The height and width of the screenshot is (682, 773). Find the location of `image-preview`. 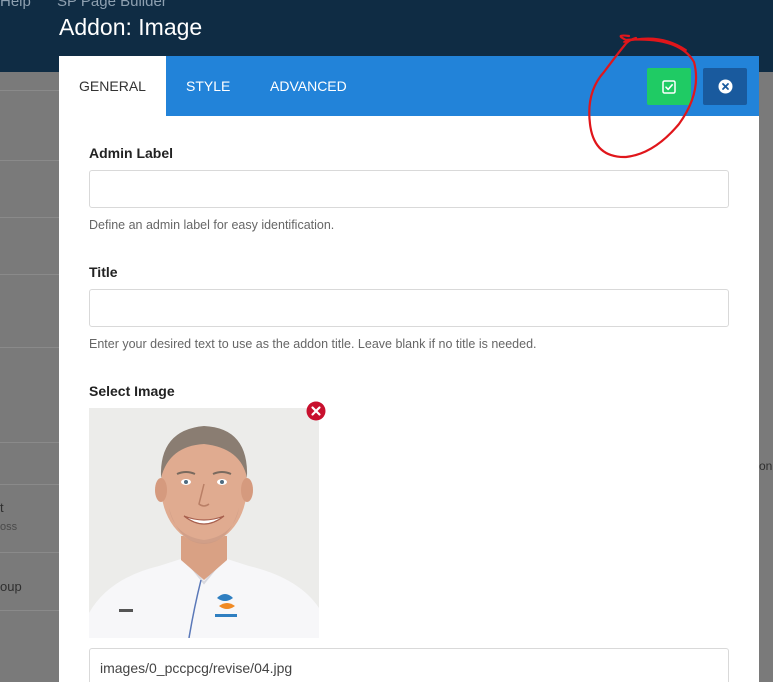

image-preview is located at coordinates (204, 523).